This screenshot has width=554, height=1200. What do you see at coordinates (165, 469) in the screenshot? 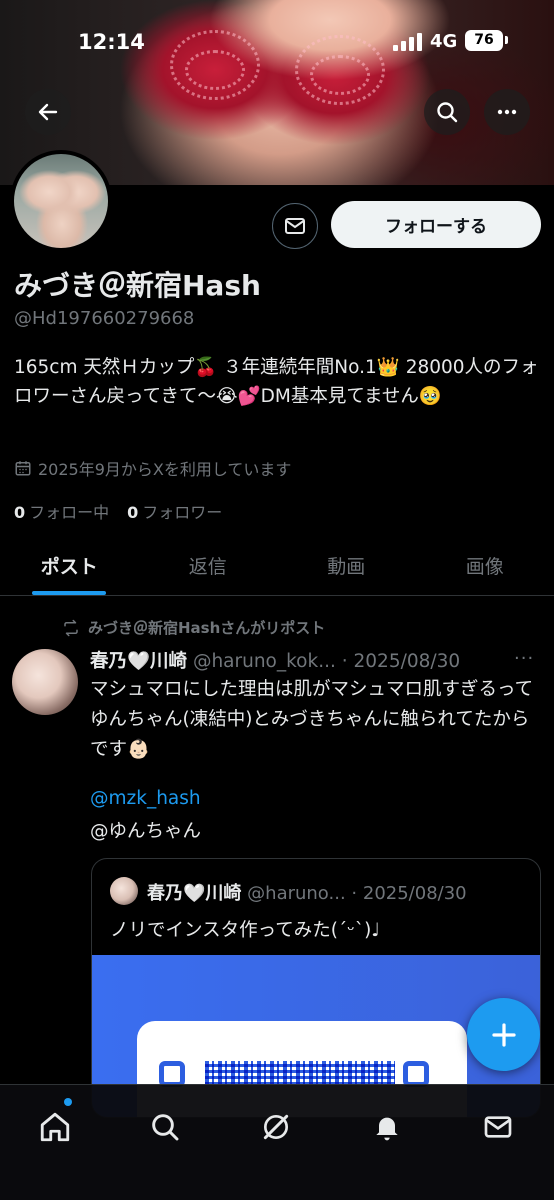
I see `joined-text: 2025年9月からXを利用しています` at bounding box center [165, 469].